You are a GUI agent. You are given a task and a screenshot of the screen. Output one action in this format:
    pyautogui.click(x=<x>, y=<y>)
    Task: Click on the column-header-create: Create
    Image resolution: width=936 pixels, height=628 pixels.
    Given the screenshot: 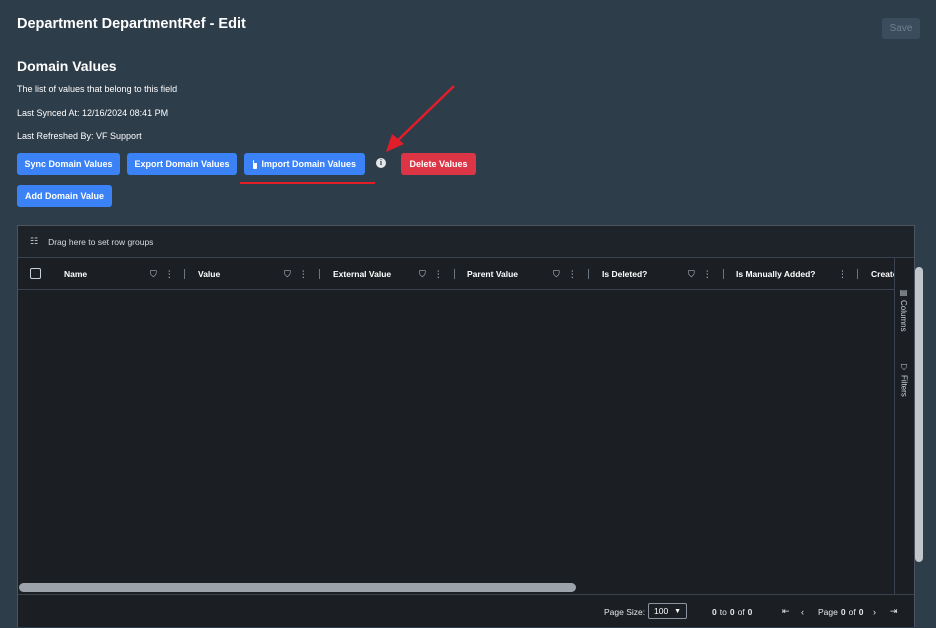 What is the action you would take?
    pyautogui.click(x=882, y=273)
    